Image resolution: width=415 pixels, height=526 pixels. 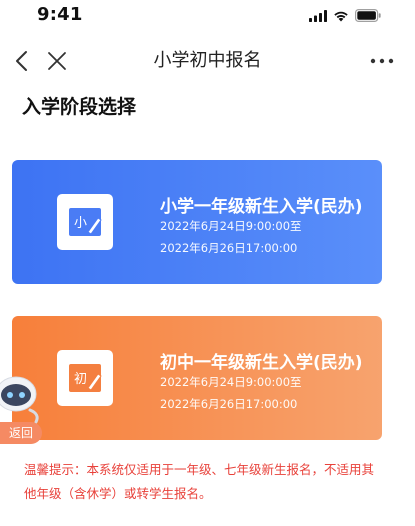 I want to click on page-title: 小学初中报名, so click(x=207, y=60).